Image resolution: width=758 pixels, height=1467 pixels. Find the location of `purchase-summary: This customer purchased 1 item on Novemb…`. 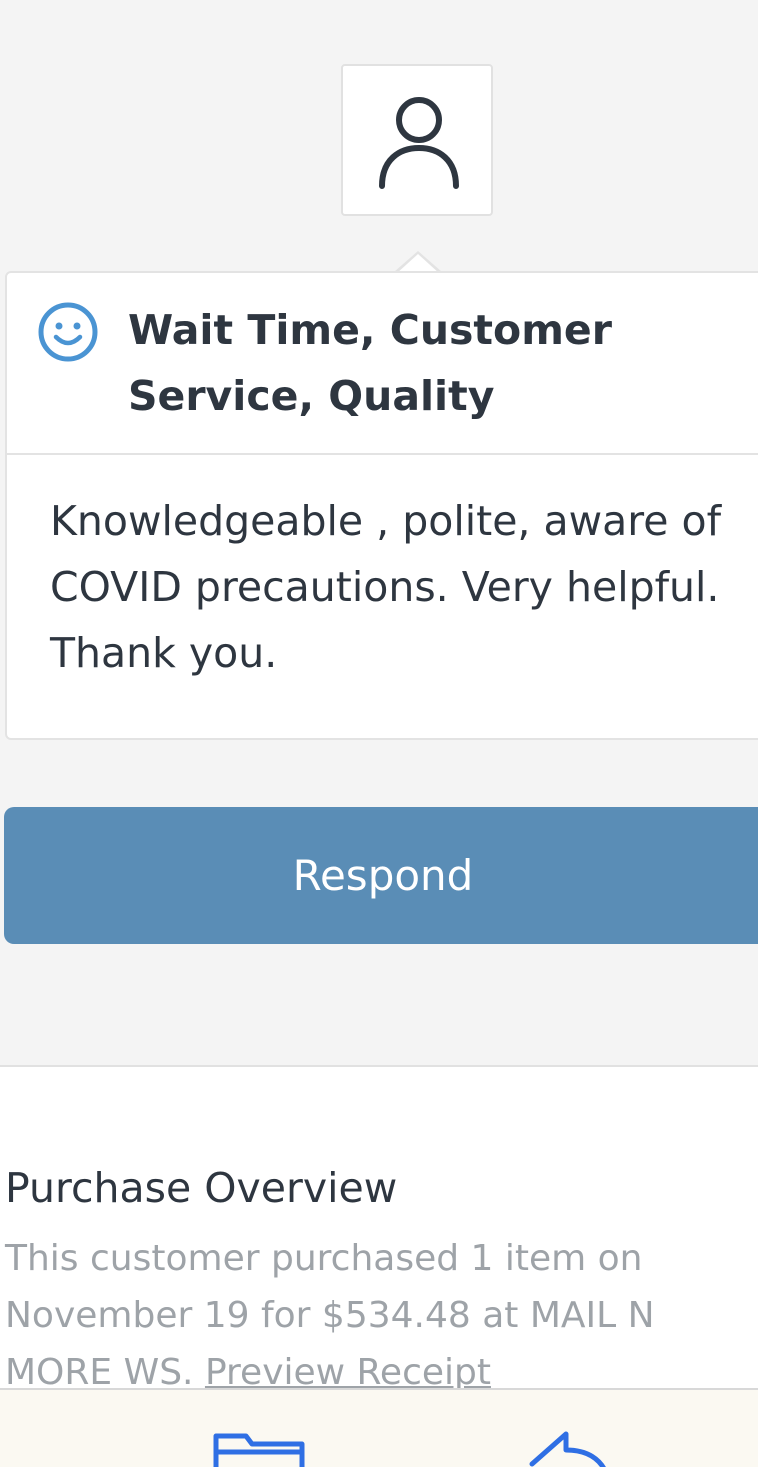

purchase-summary: This customer purchased 1 item on Novemb… is located at coordinates (375, 1315).